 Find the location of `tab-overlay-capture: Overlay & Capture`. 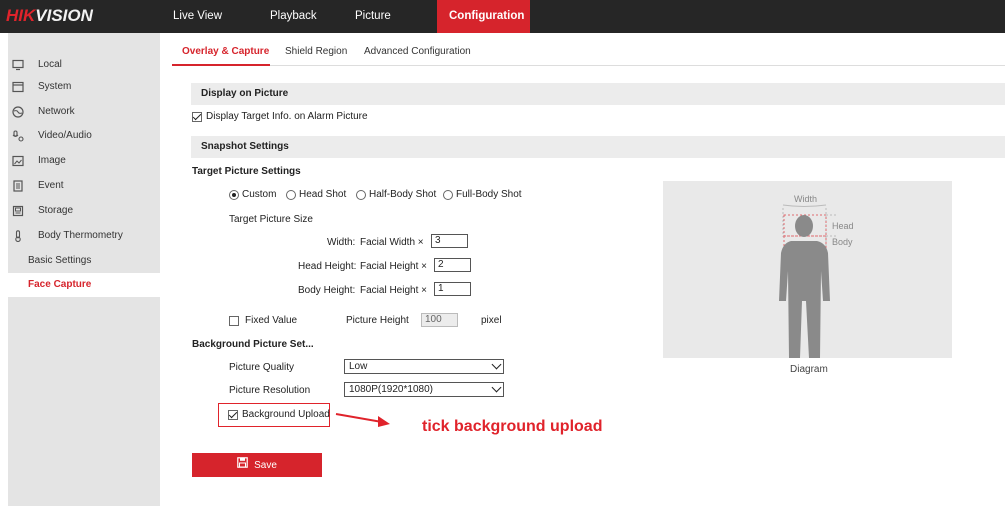

tab-overlay-capture: Overlay & Capture is located at coordinates (225, 51).